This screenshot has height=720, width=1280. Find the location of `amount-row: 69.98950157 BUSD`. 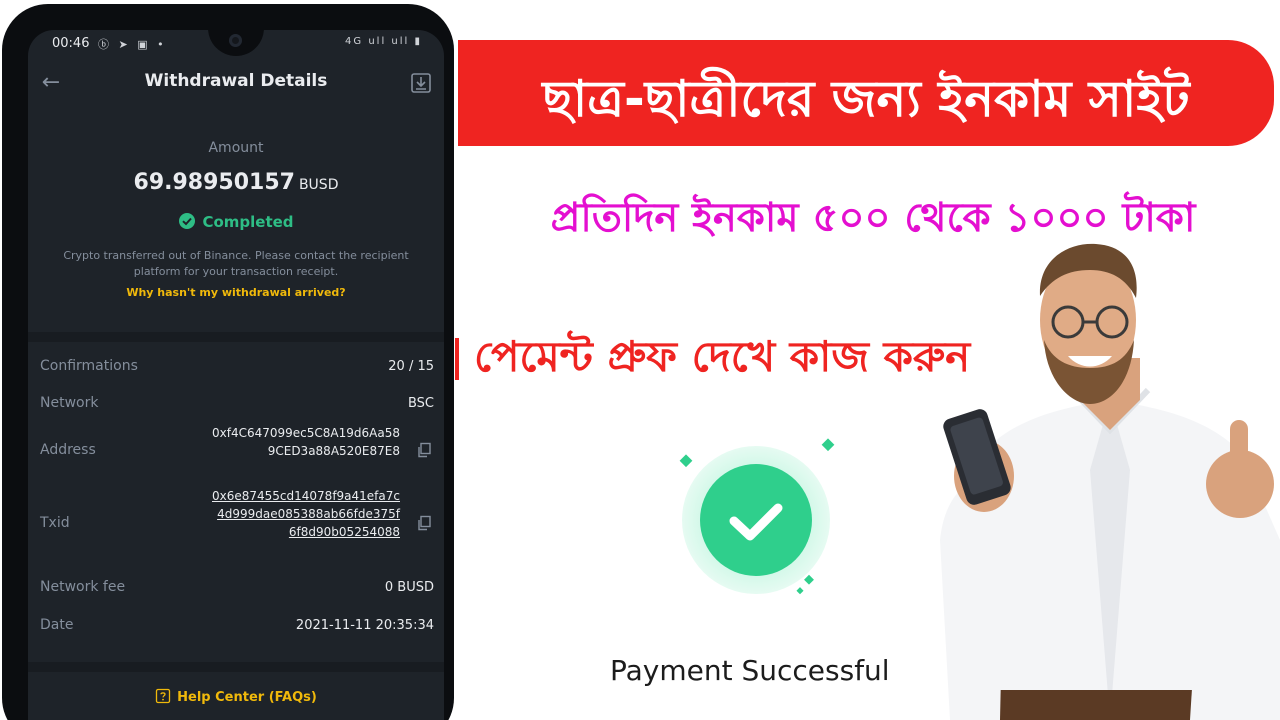

amount-row: 69.98950157 BUSD is located at coordinates (236, 182).